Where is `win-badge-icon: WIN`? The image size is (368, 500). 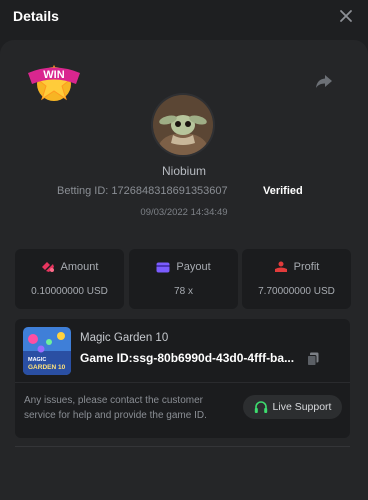 win-badge-icon: WIN is located at coordinates (54, 82).